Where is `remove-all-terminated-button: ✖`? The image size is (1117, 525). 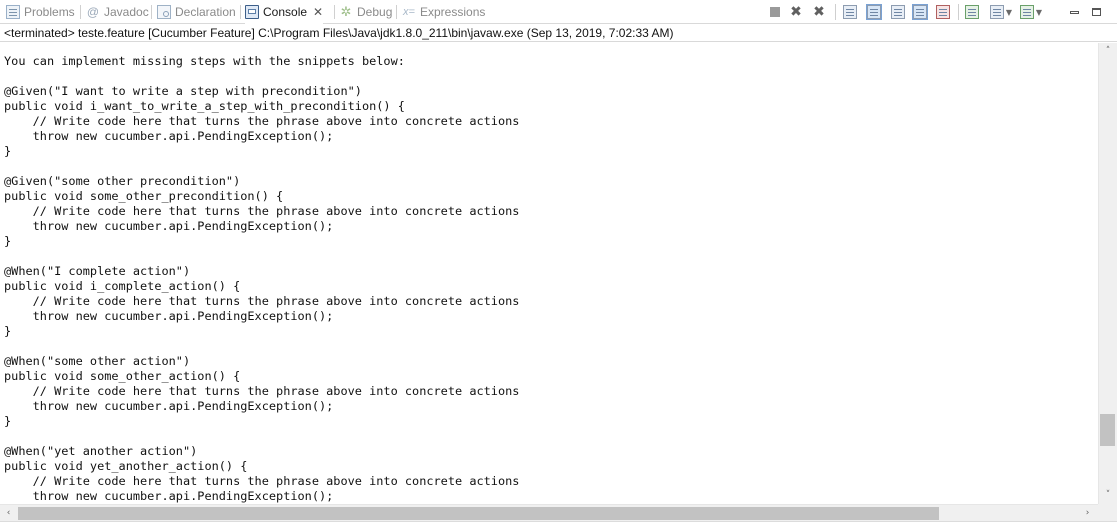 remove-all-terminated-button: ✖ is located at coordinates (819, 12).